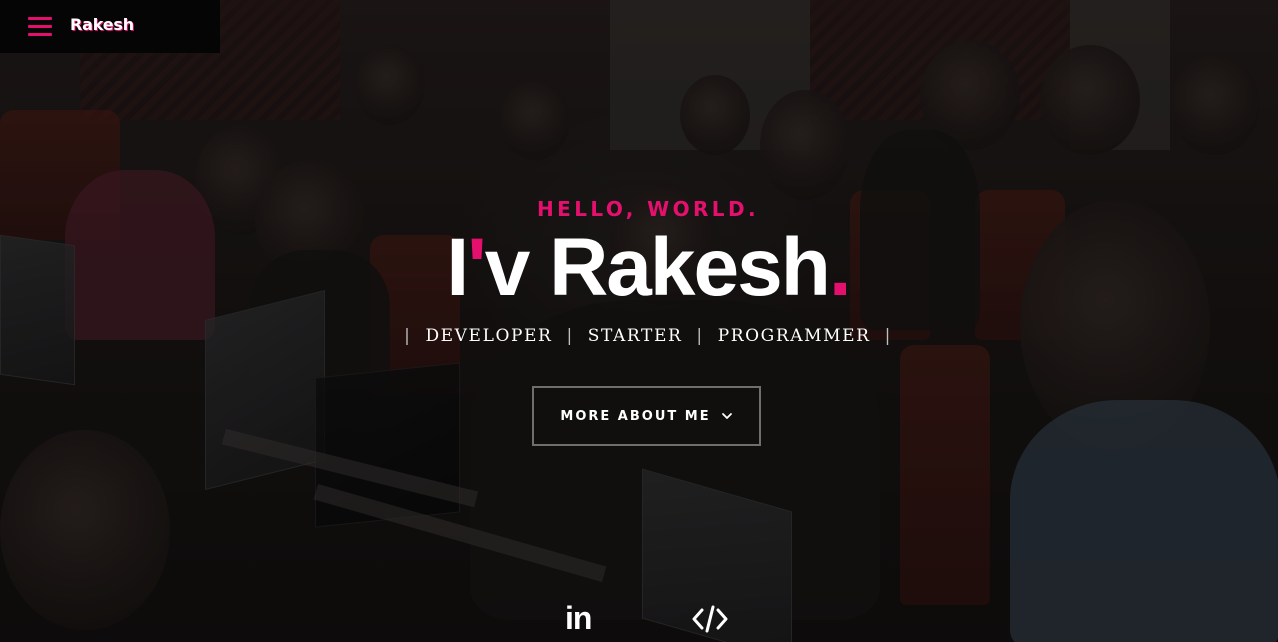 This screenshot has width=1278, height=642. What do you see at coordinates (635, 336) in the screenshot?
I see `role-item: STARTER` at bounding box center [635, 336].